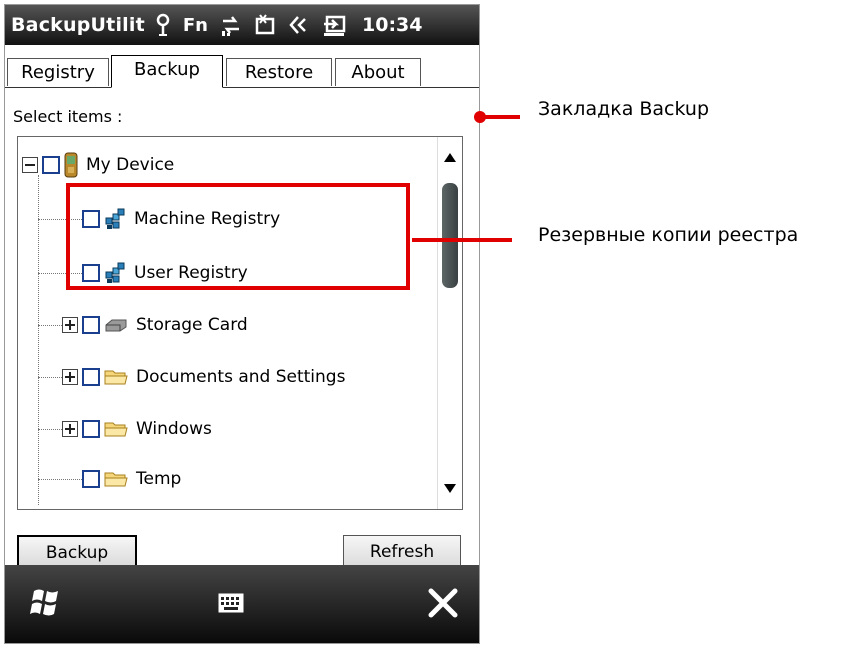  I want to click on tree-item-label: Storage Card, so click(192, 325).